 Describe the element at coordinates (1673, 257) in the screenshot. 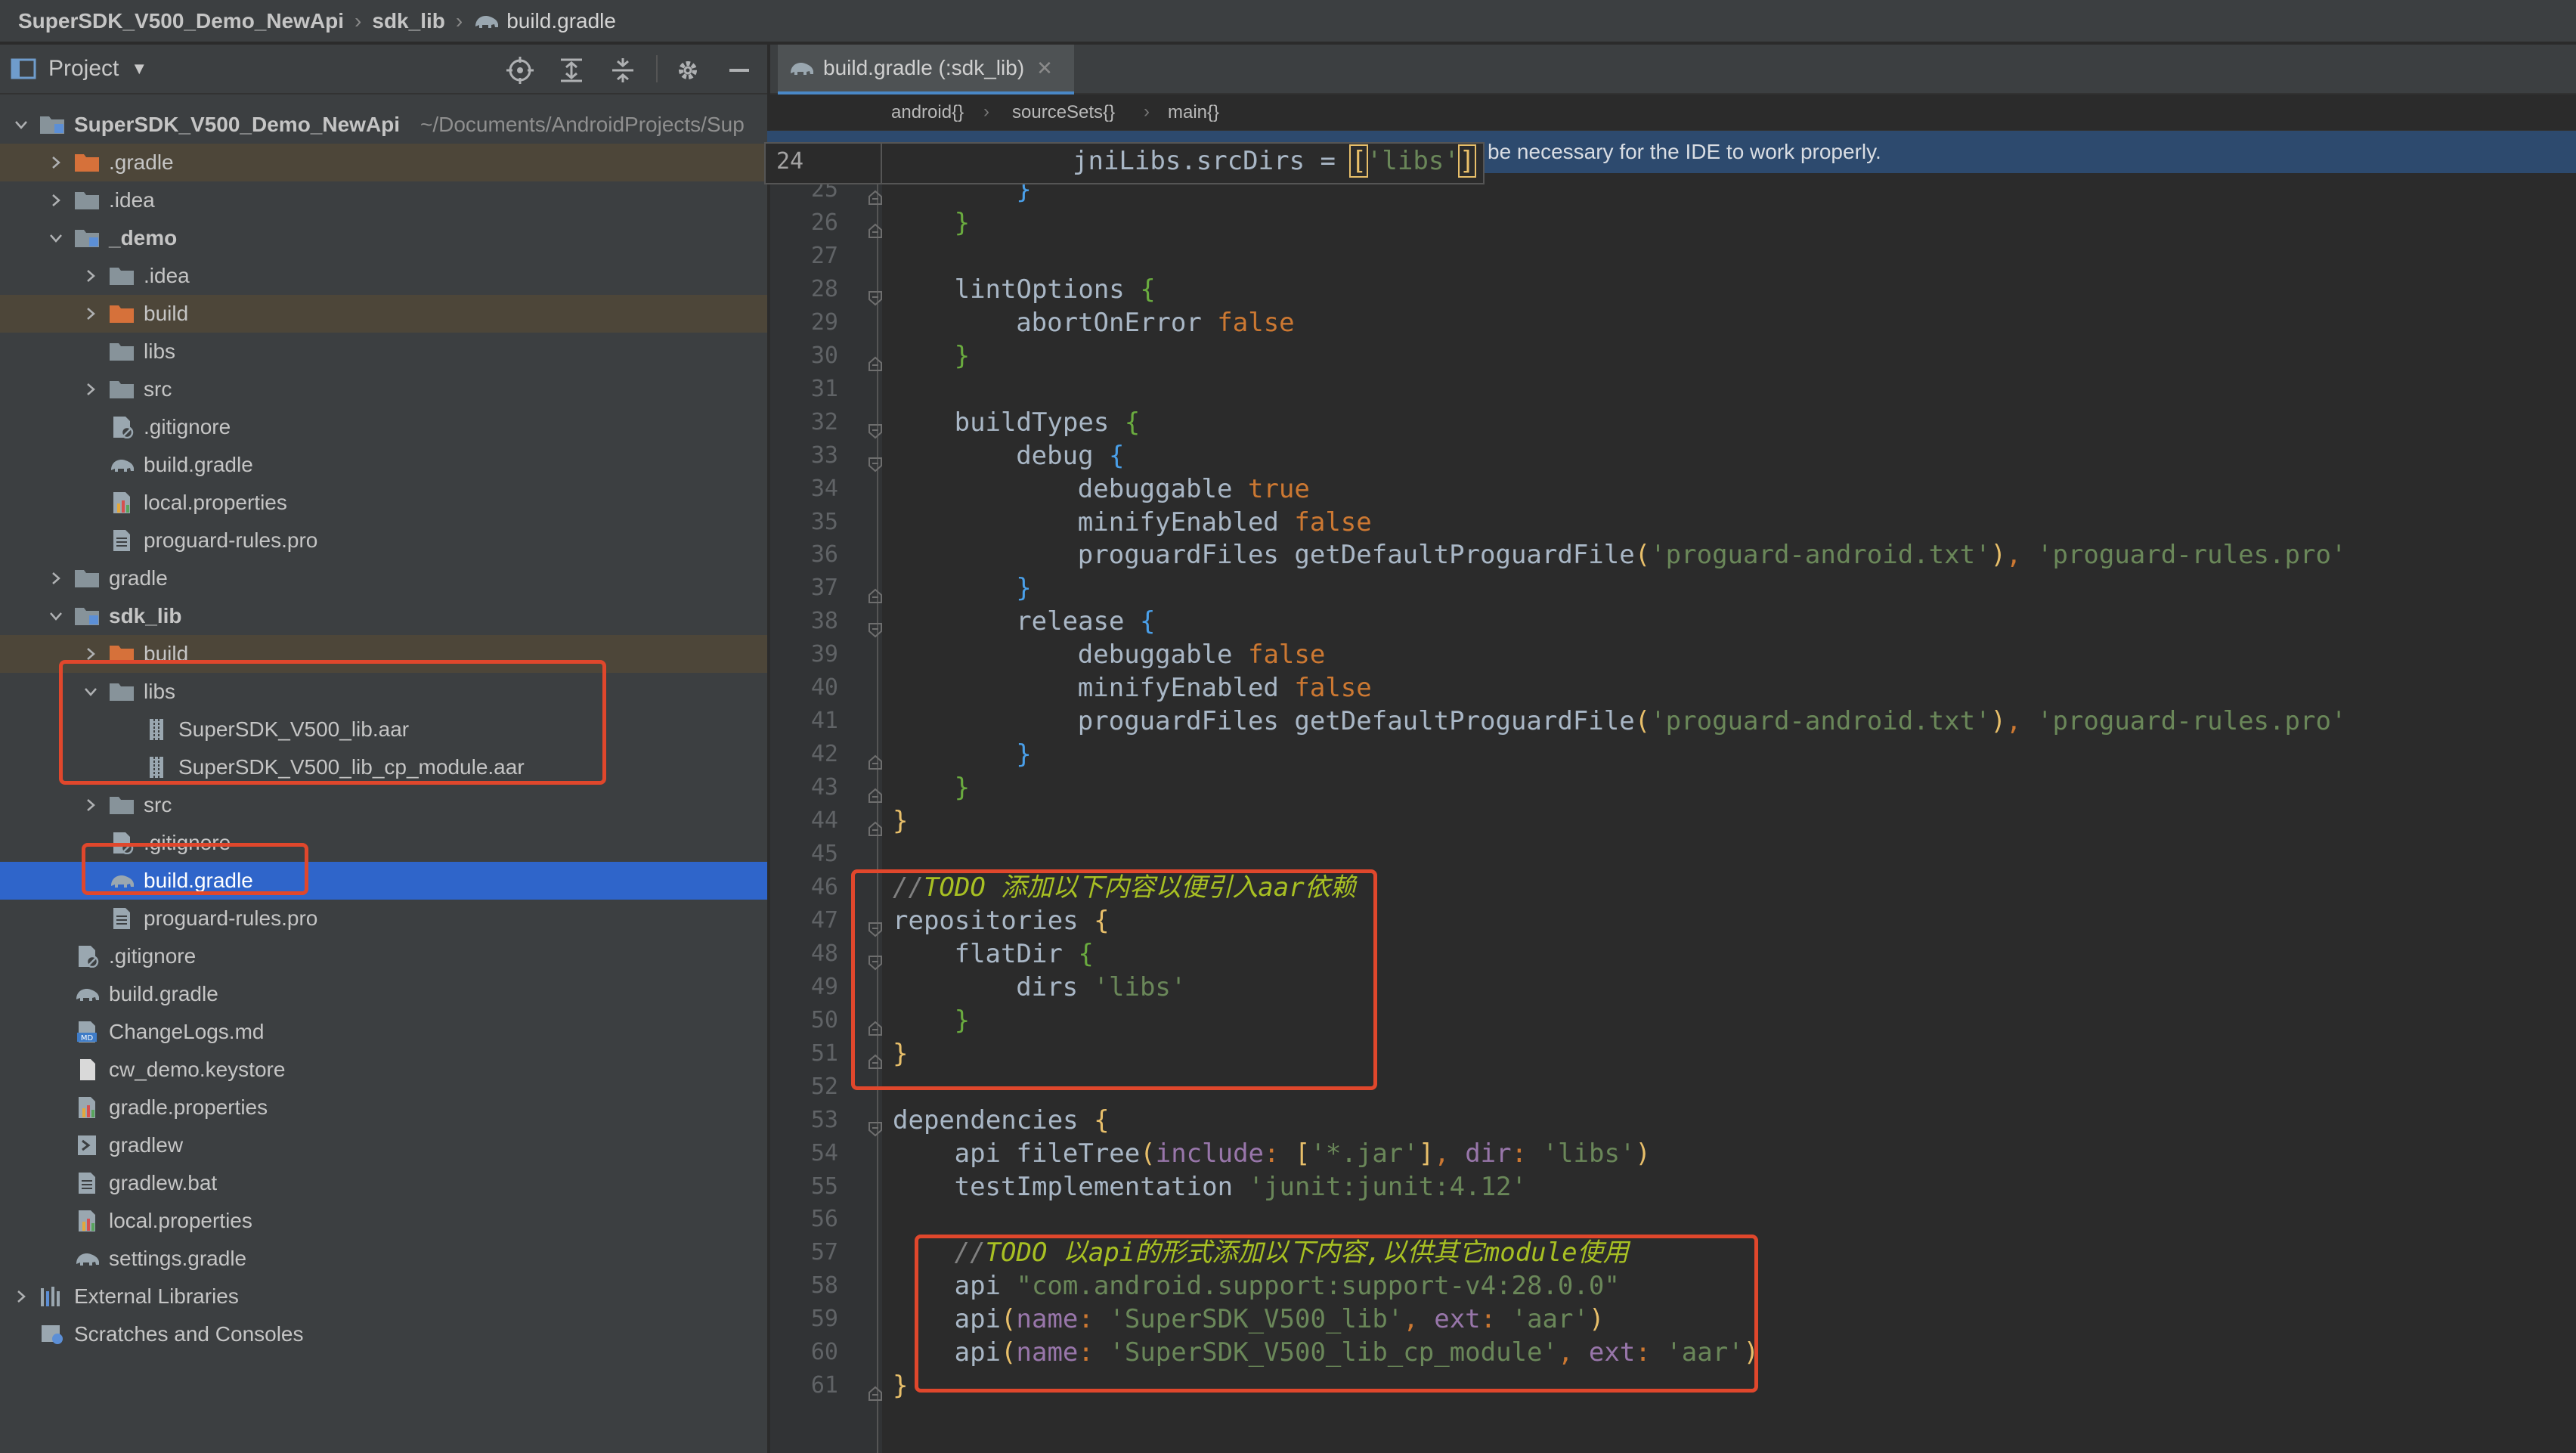

I see `code-line: 27` at that location.